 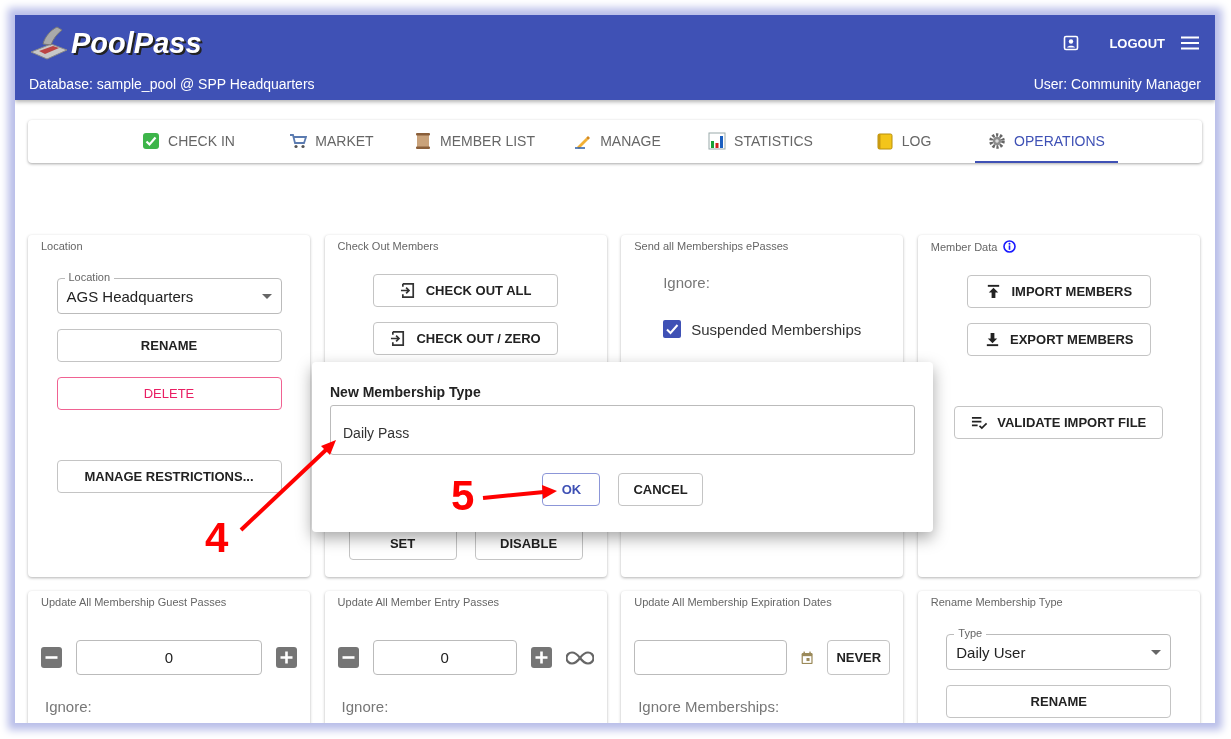 What do you see at coordinates (1010, 246) in the screenshot?
I see `info-icon` at bounding box center [1010, 246].